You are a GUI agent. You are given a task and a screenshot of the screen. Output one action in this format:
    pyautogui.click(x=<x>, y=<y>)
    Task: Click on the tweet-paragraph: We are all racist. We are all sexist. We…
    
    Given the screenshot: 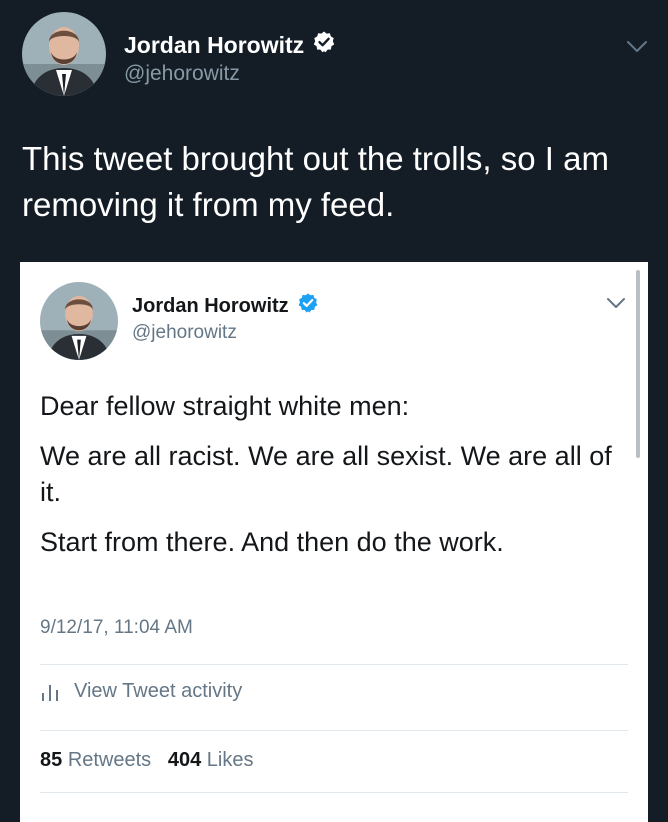 What is the action you would take?
    pyautogui.click(x=326, y=474)
    